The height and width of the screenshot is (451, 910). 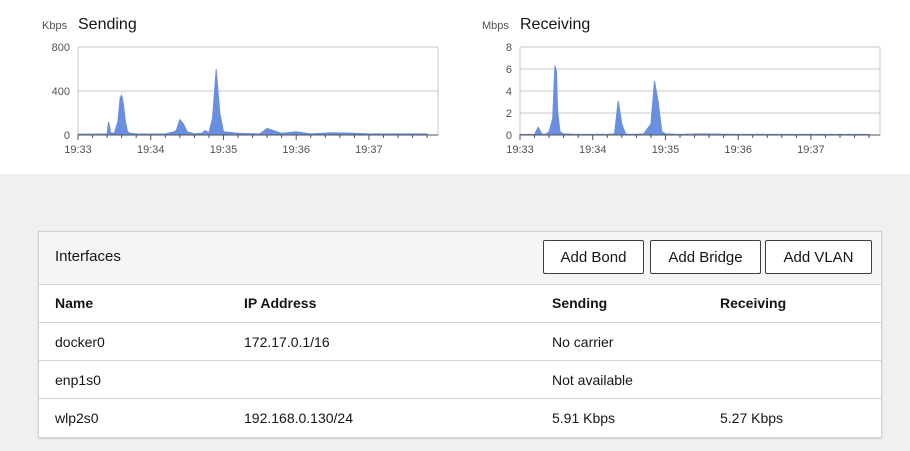 I want to click on interfaces-card-header: Interfaces Add Bond Add Bridge Add VLAN, so click(x=460, y=258).